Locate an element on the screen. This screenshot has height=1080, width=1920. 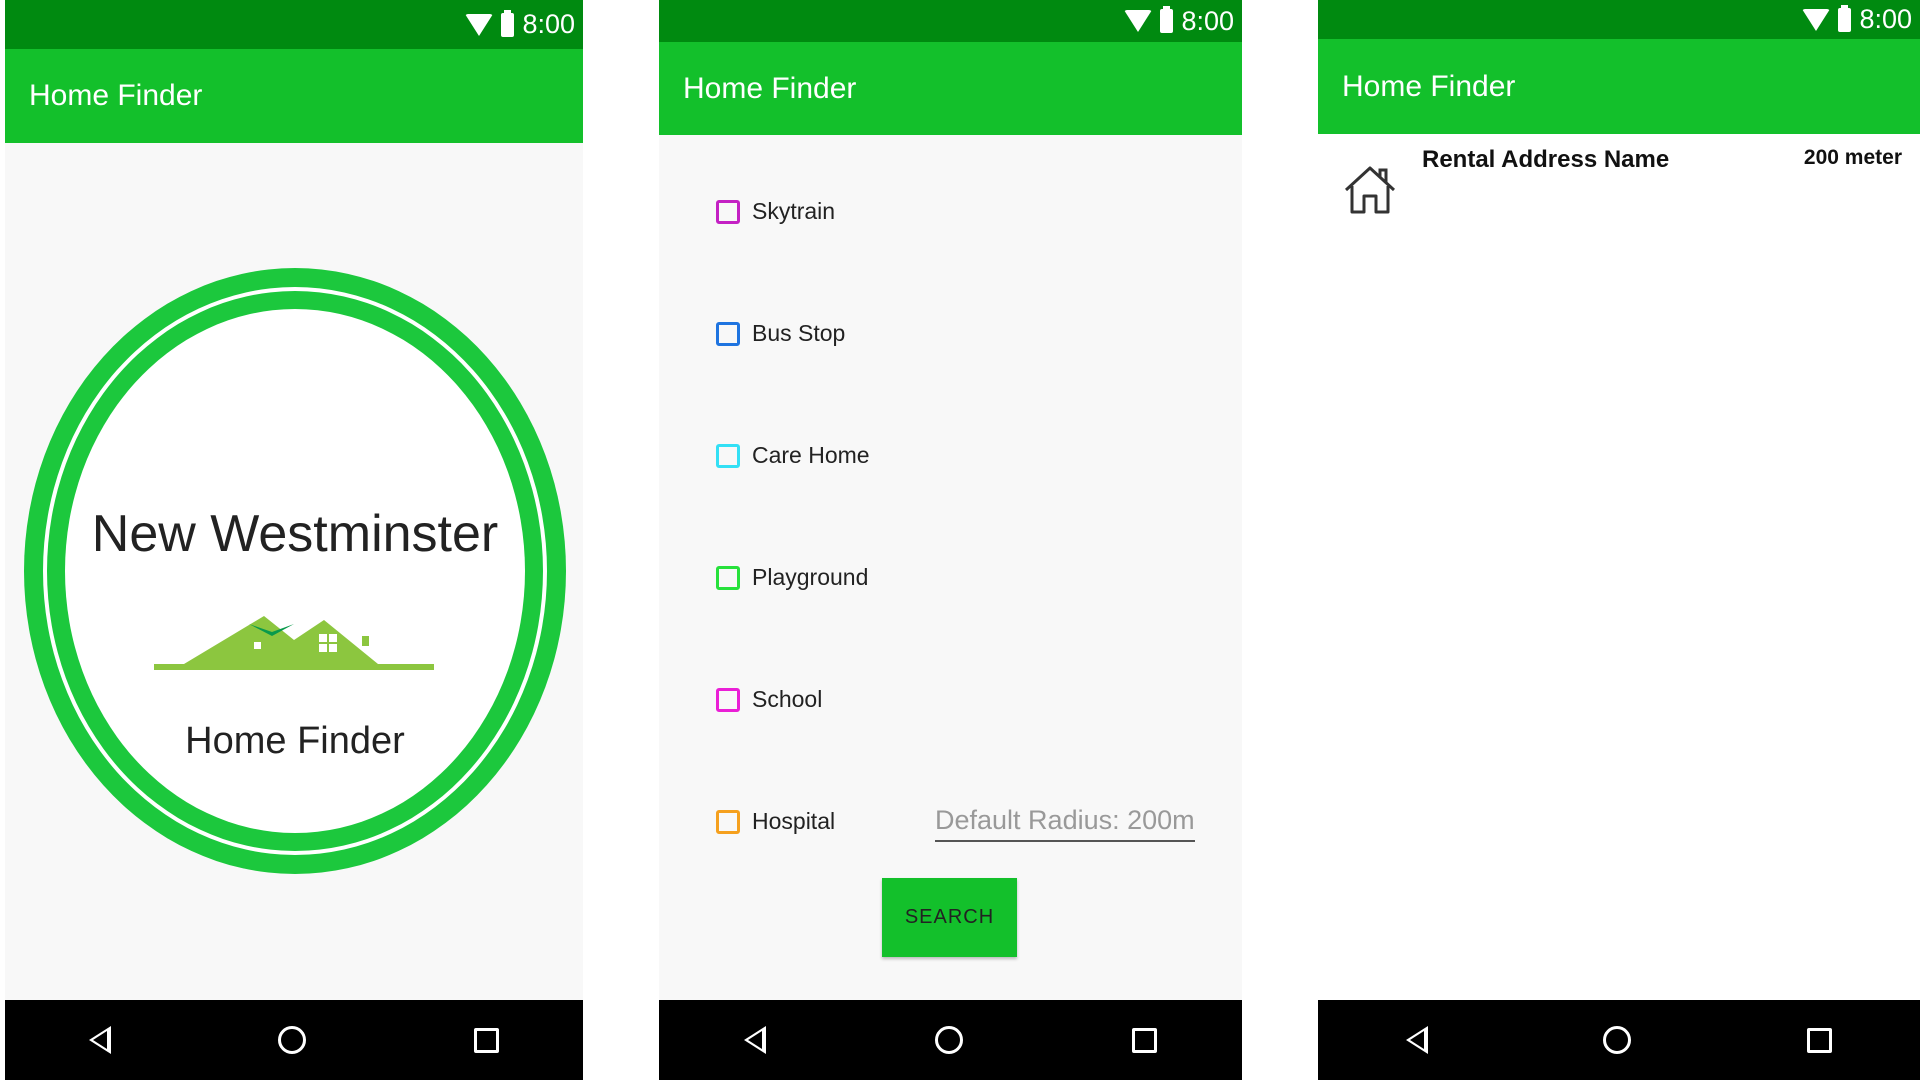
checkbox-row-care-home: Care Home is located at coordinates (793, 455).